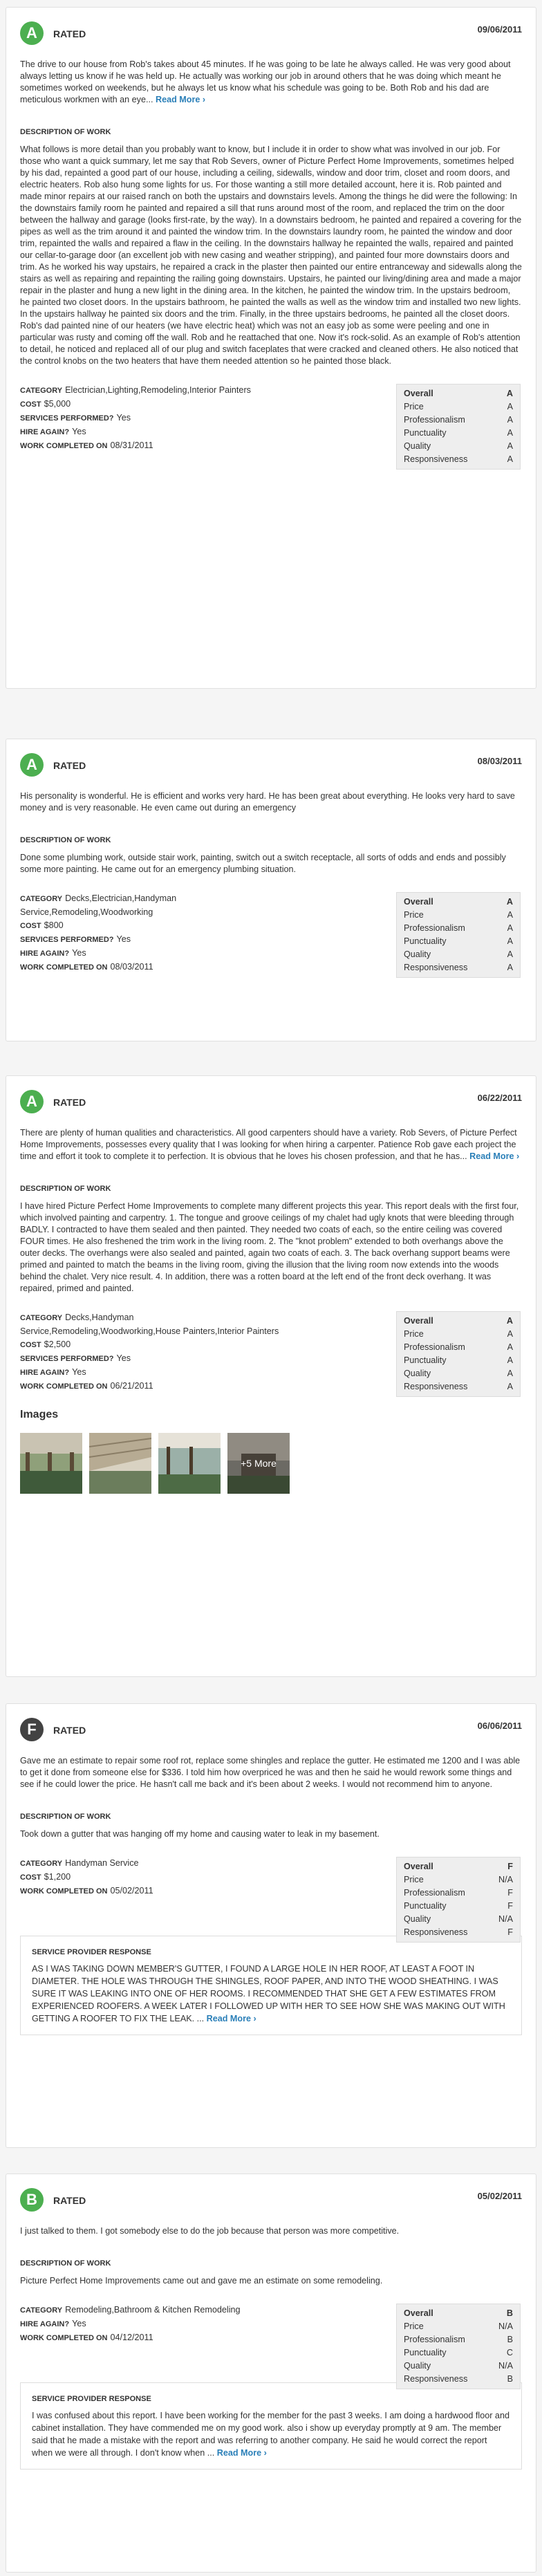 This screenshot has width=542, height=2576. I want to click on cost-row: COST $1,200, so click(46, 1877).